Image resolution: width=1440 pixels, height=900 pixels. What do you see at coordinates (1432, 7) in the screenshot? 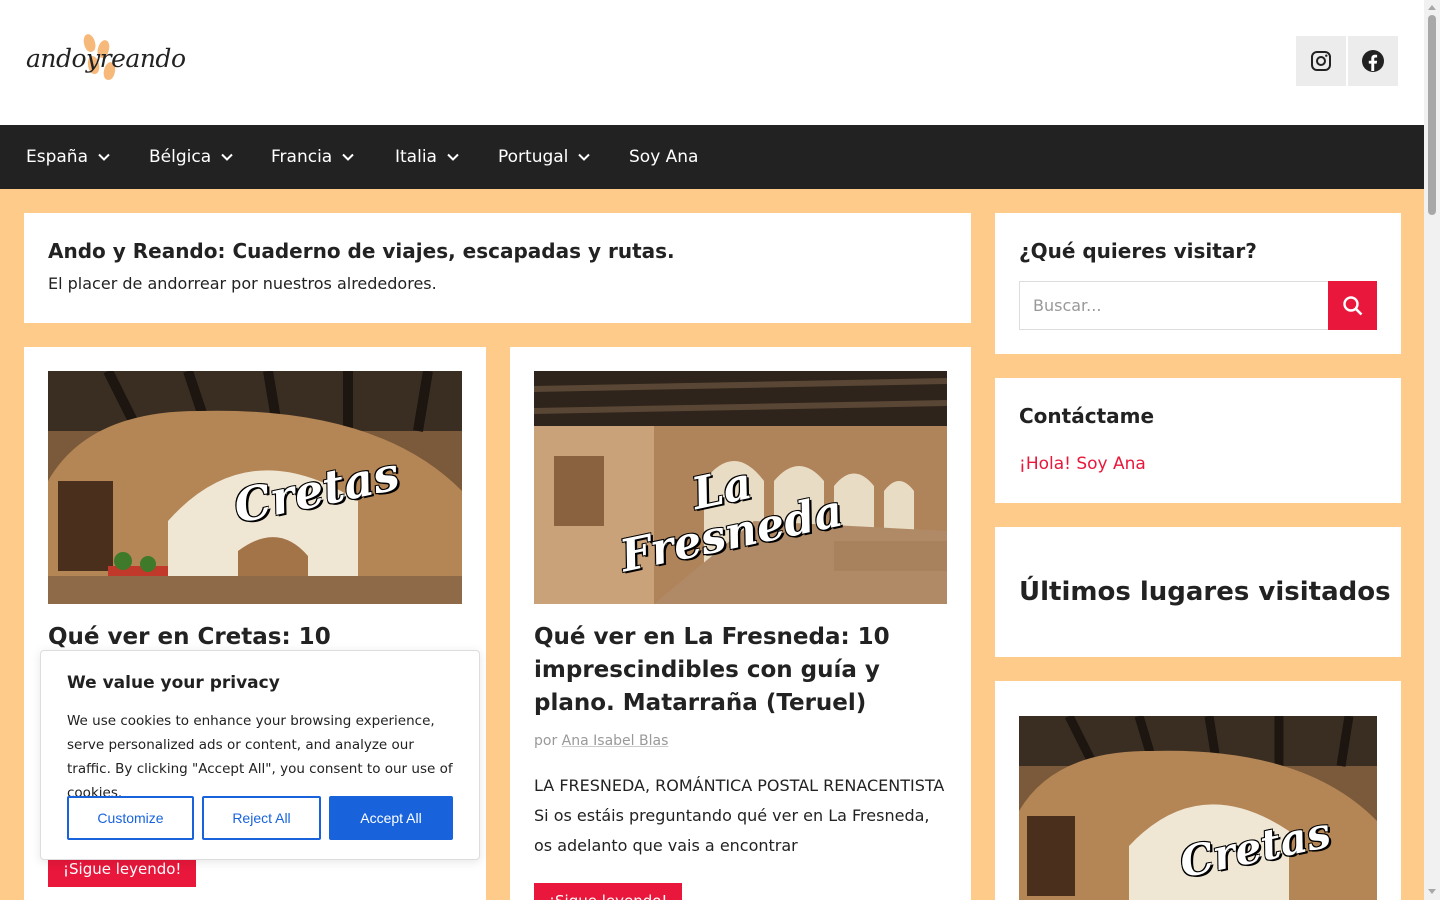
I see `scroll-up-arrow` at bounding box center [1432, 7].